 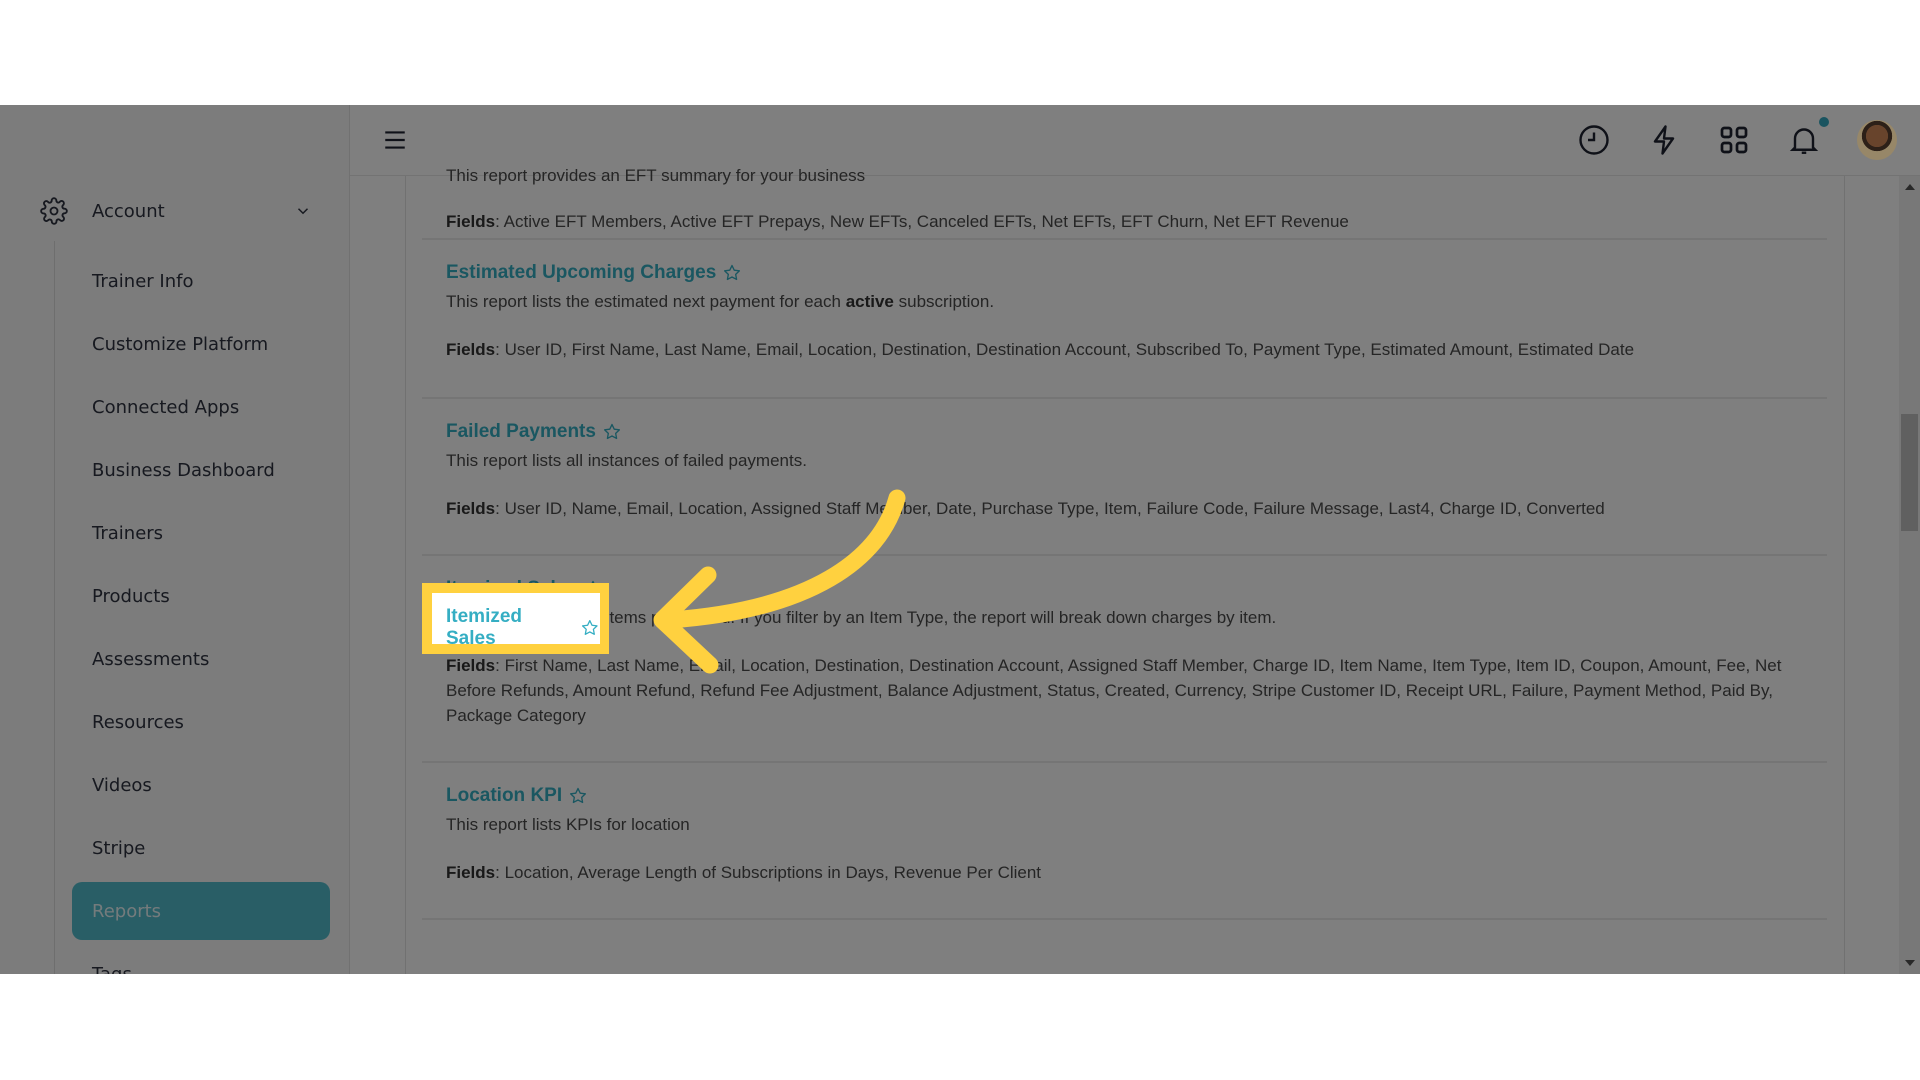 What do you see at coordinates (201, 911) in the screenshot?
I see `sidebar-item-reports: Reports` at bounding box center [201, 911].